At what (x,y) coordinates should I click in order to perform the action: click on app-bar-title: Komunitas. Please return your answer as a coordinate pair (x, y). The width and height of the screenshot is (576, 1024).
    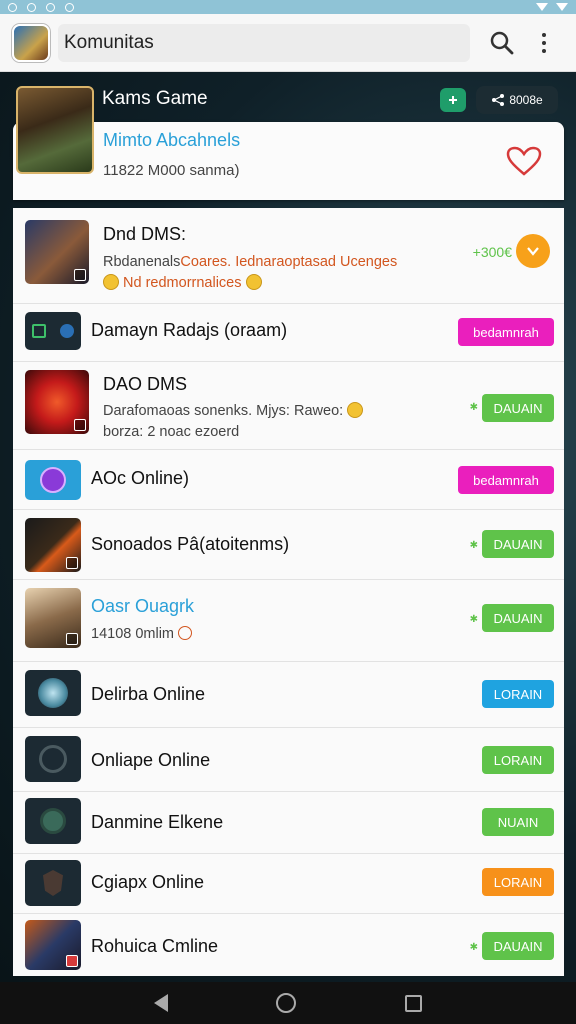
    Looking at the image, I should click on (109, 42).